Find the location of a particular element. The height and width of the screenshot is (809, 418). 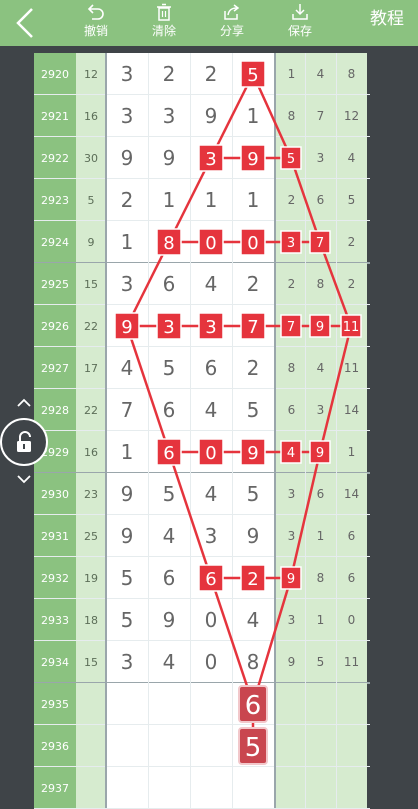

share-button: 分享 is located at coordinates (232, 23).